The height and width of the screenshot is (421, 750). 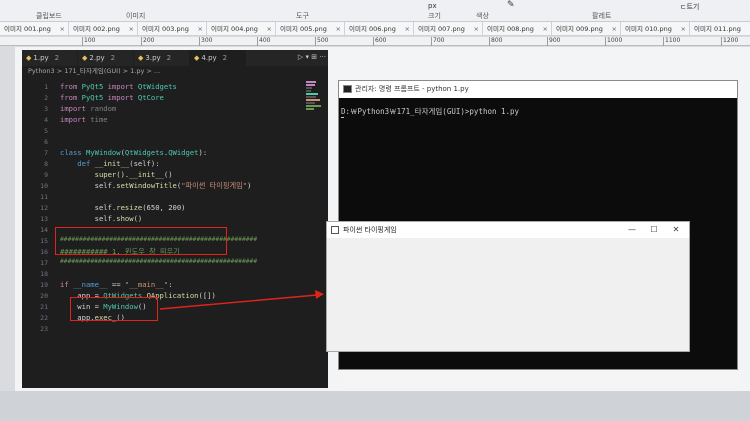 I want to click on annotation-arrow, so click(x=241, y=300).